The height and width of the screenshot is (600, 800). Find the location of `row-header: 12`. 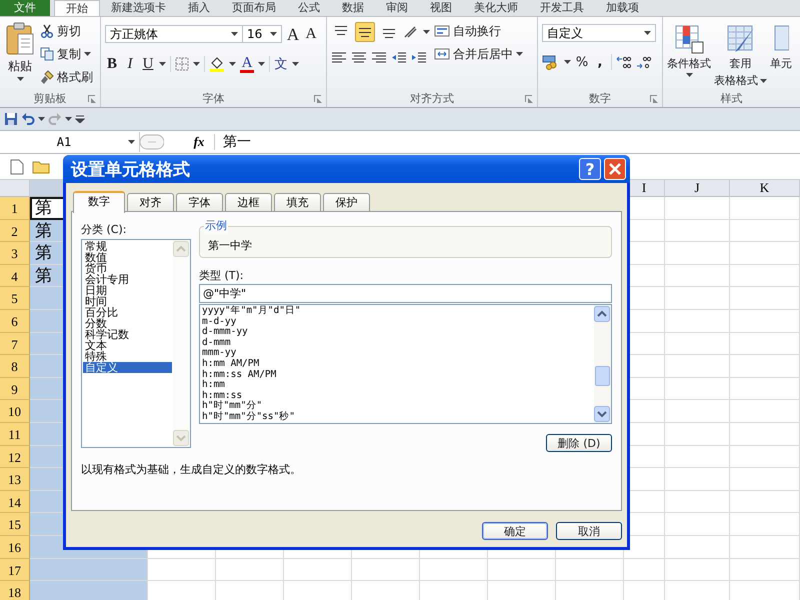

row-header: 12 is located at coordinates (15, 457).